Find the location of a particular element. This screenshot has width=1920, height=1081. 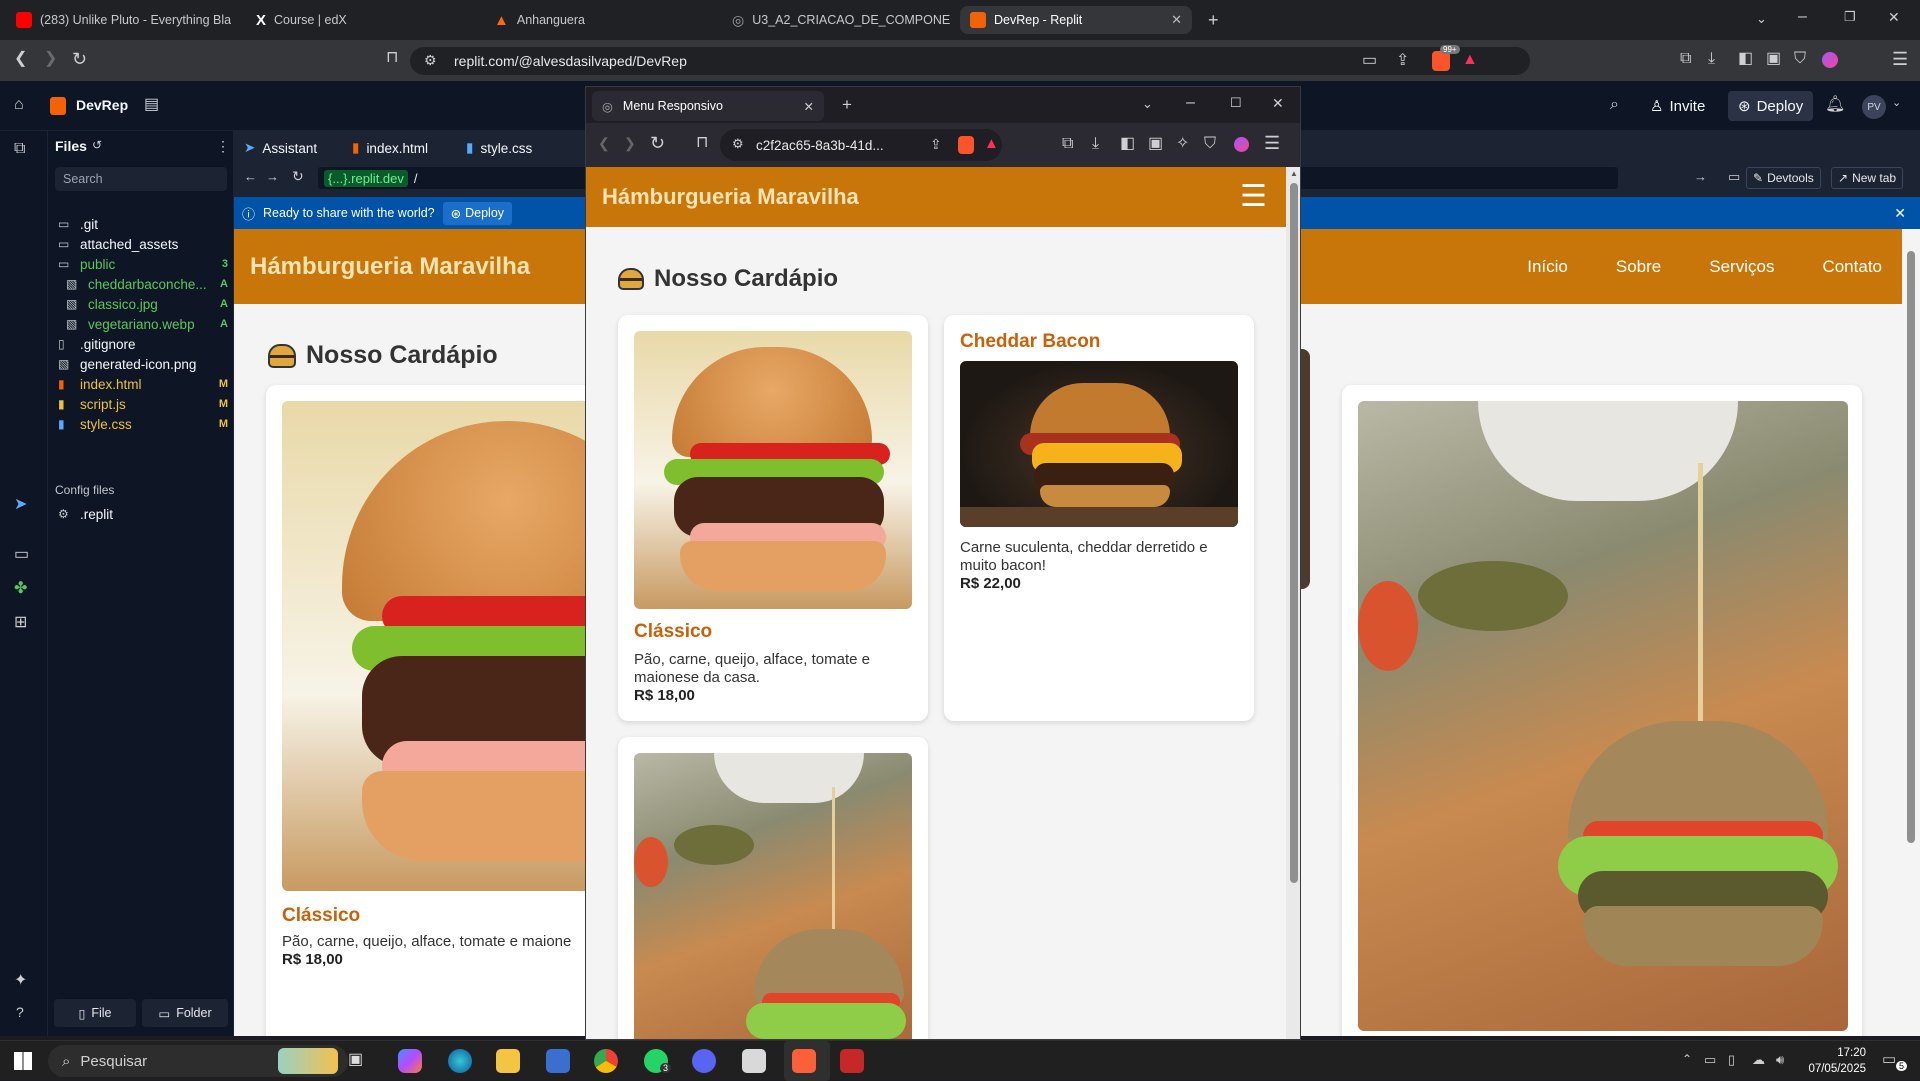

webview-scrollbar is located at coordinates (1911, 632).